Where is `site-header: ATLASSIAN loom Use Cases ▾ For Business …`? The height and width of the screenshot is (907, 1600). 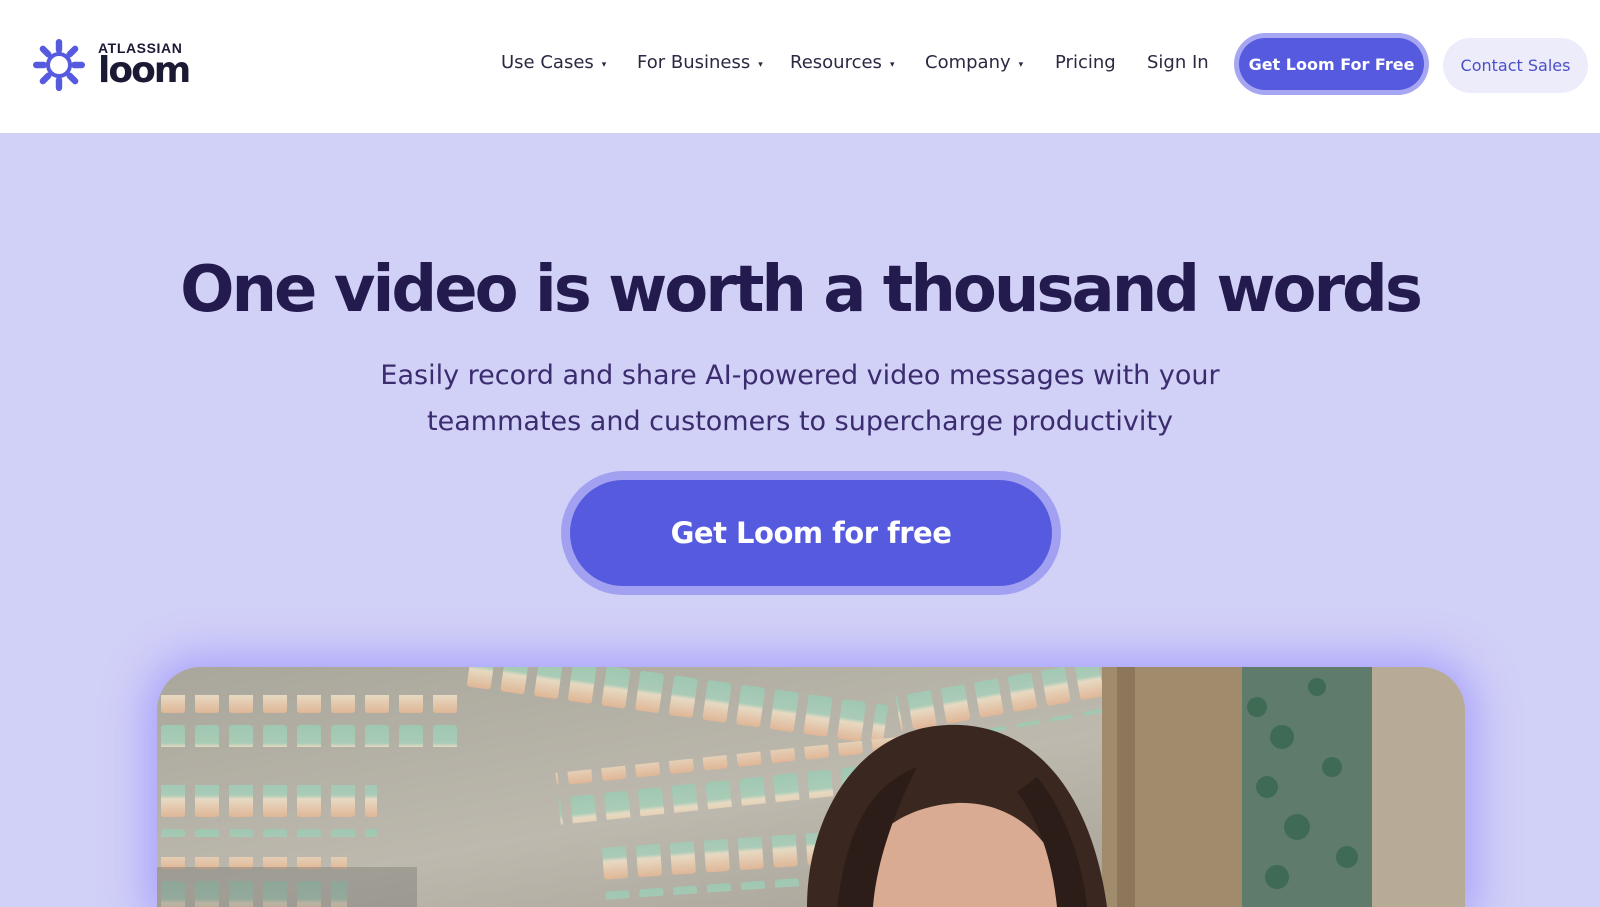 site-header: ATLASSIAN loom Use Cases ▾ For Business … is located at coordinates (800, 66).